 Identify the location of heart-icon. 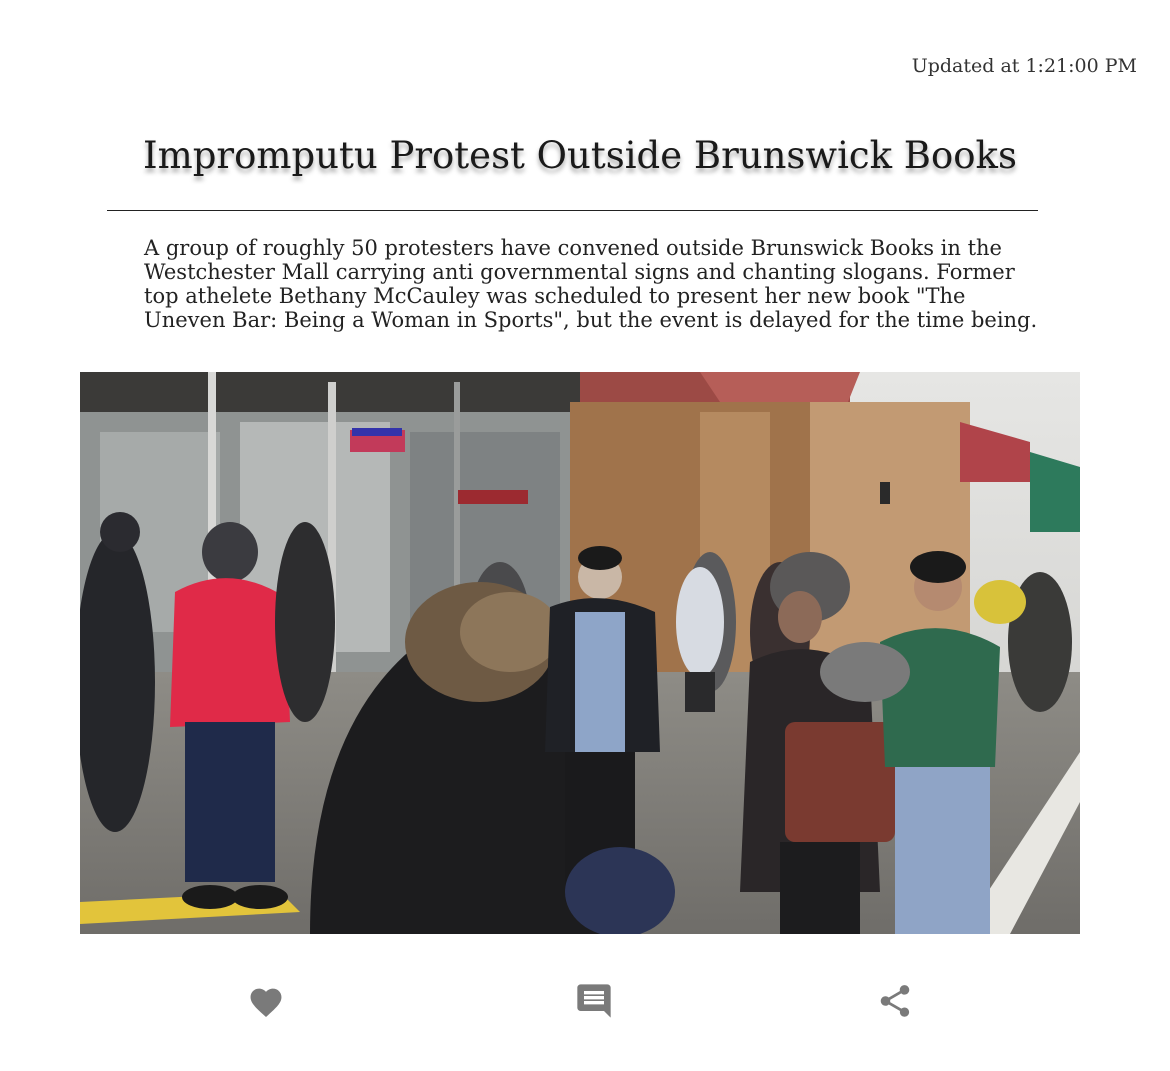
(266, 1002).